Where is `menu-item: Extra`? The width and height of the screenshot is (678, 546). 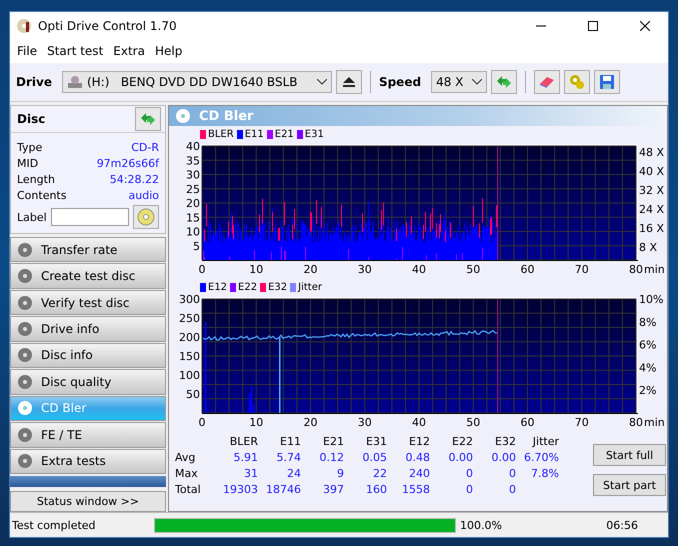 menu-item: Extra is located at coordinates (129, 51).